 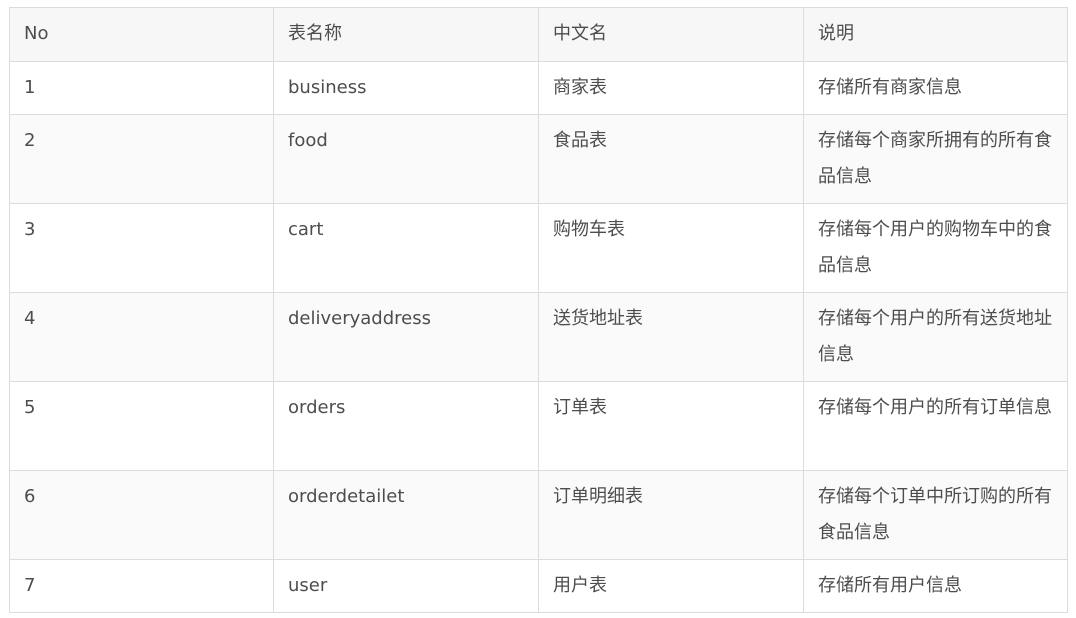 I want to click on cell-description: 存储每个订单中所订购的所有食品信息, so click(x=935, y=515).